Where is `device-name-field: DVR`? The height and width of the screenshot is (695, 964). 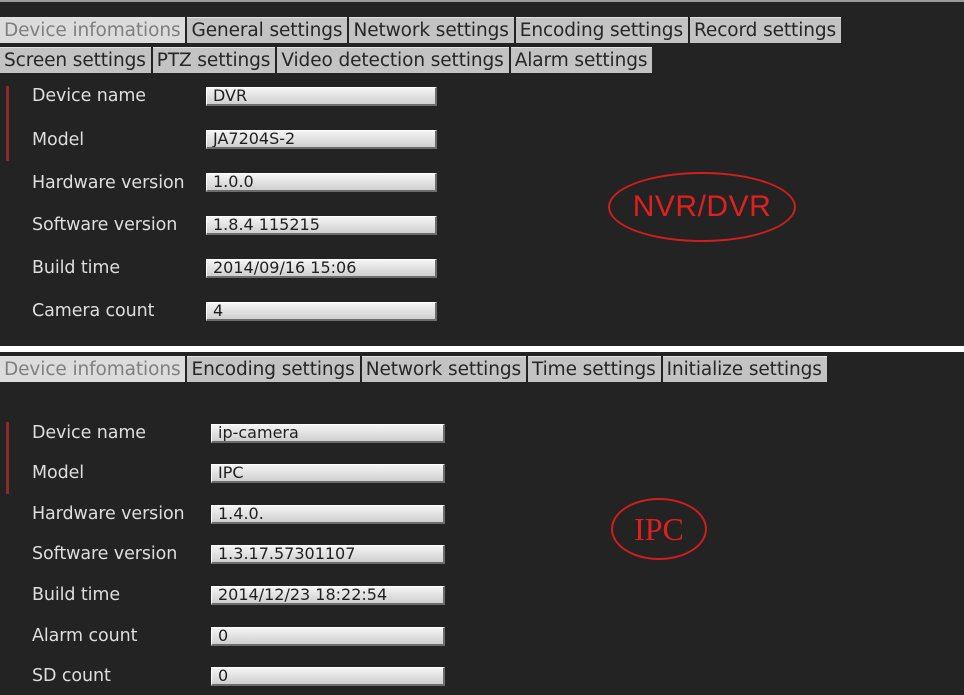 device-name-field: DVR is located at coordinates (321, 96).